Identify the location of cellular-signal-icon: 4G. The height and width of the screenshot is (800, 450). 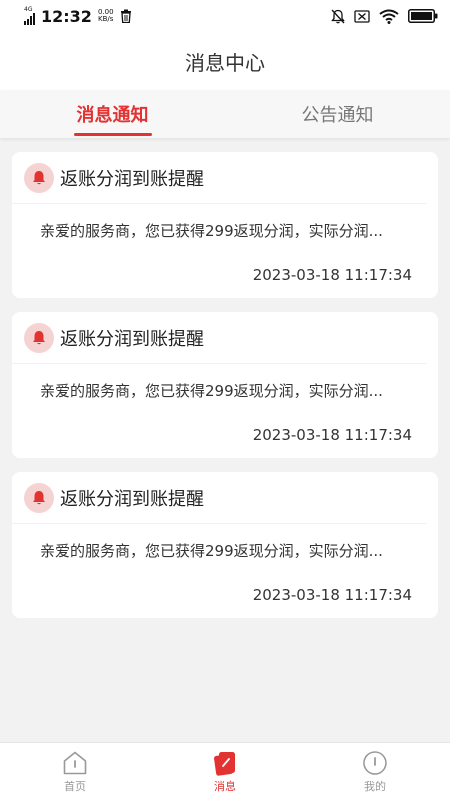
(29, 16).